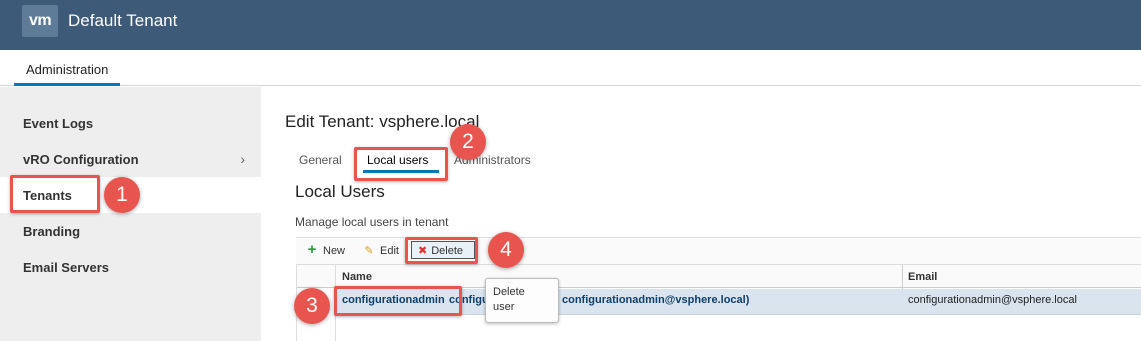 The image size is (1141, 341). I want to click on highlight-user-row, so click(398, 301).